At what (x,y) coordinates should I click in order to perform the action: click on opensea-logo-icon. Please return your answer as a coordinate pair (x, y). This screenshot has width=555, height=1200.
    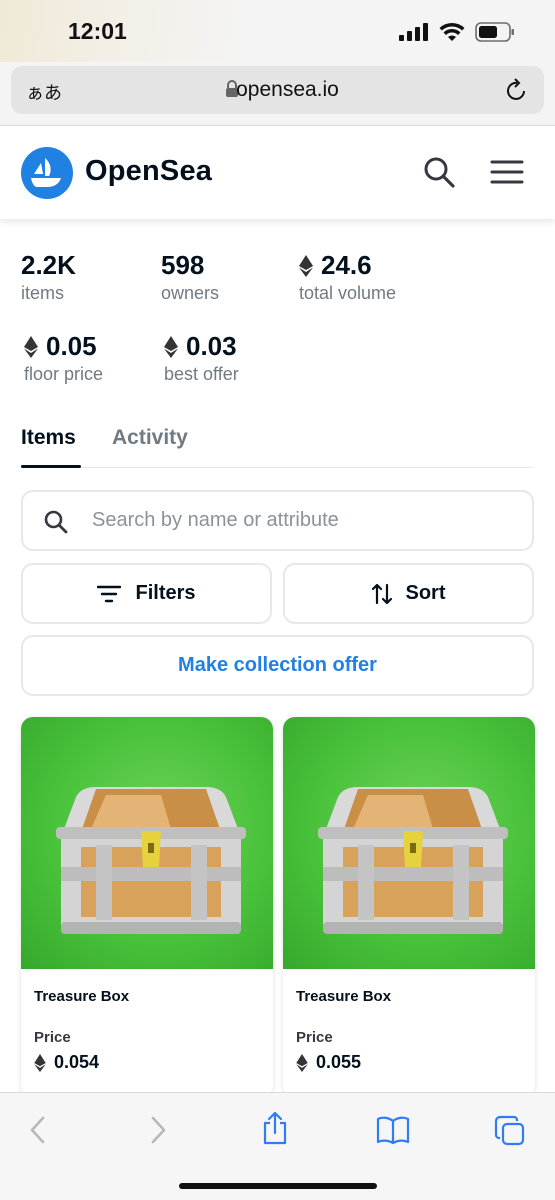
    Looking at the image, I should click on (47, 173).